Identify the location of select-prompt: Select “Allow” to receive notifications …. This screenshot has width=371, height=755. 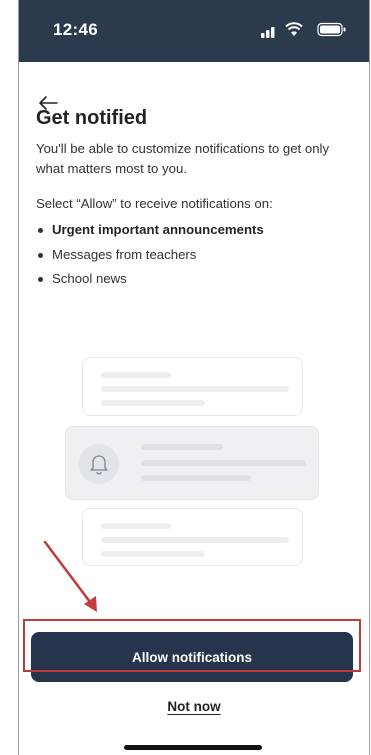
(154, 203).